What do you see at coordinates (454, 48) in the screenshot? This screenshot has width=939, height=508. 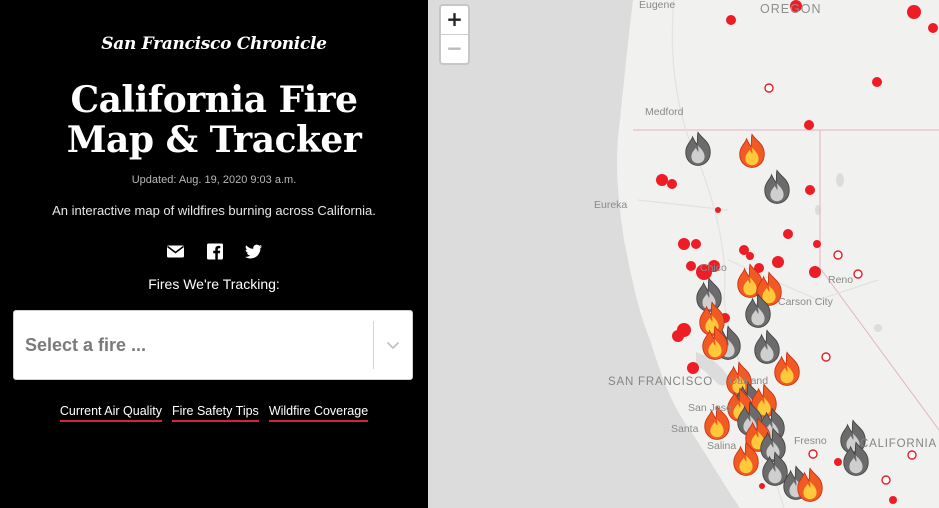 I see `zoom-out-button: −` at bounding box center [454, 48].